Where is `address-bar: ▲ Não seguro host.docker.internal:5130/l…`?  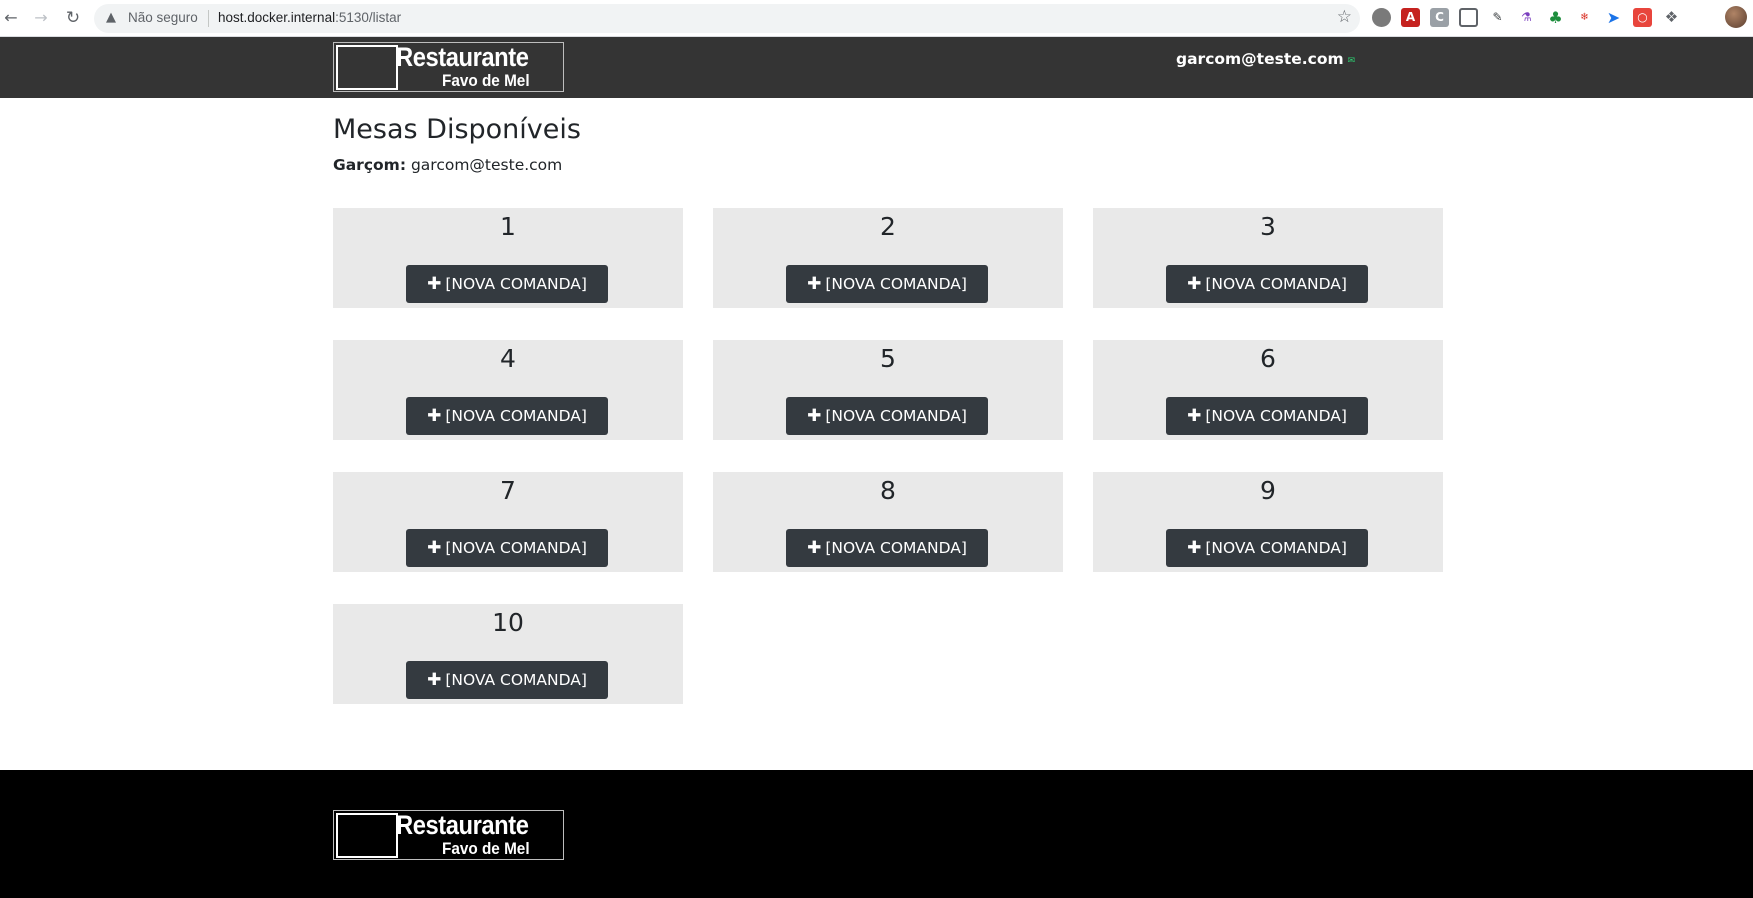
address-bar: ▲ Não seguro host.docker.internal:5130/l… is located at coordinates (727, 18).